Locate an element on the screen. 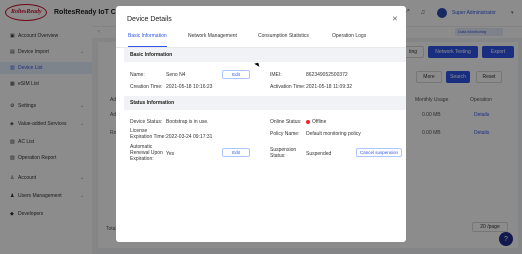 The height and width of the screenshot is (254, 522). policy-name-value: Default monitoring policy is located at coordinates (333, 134).